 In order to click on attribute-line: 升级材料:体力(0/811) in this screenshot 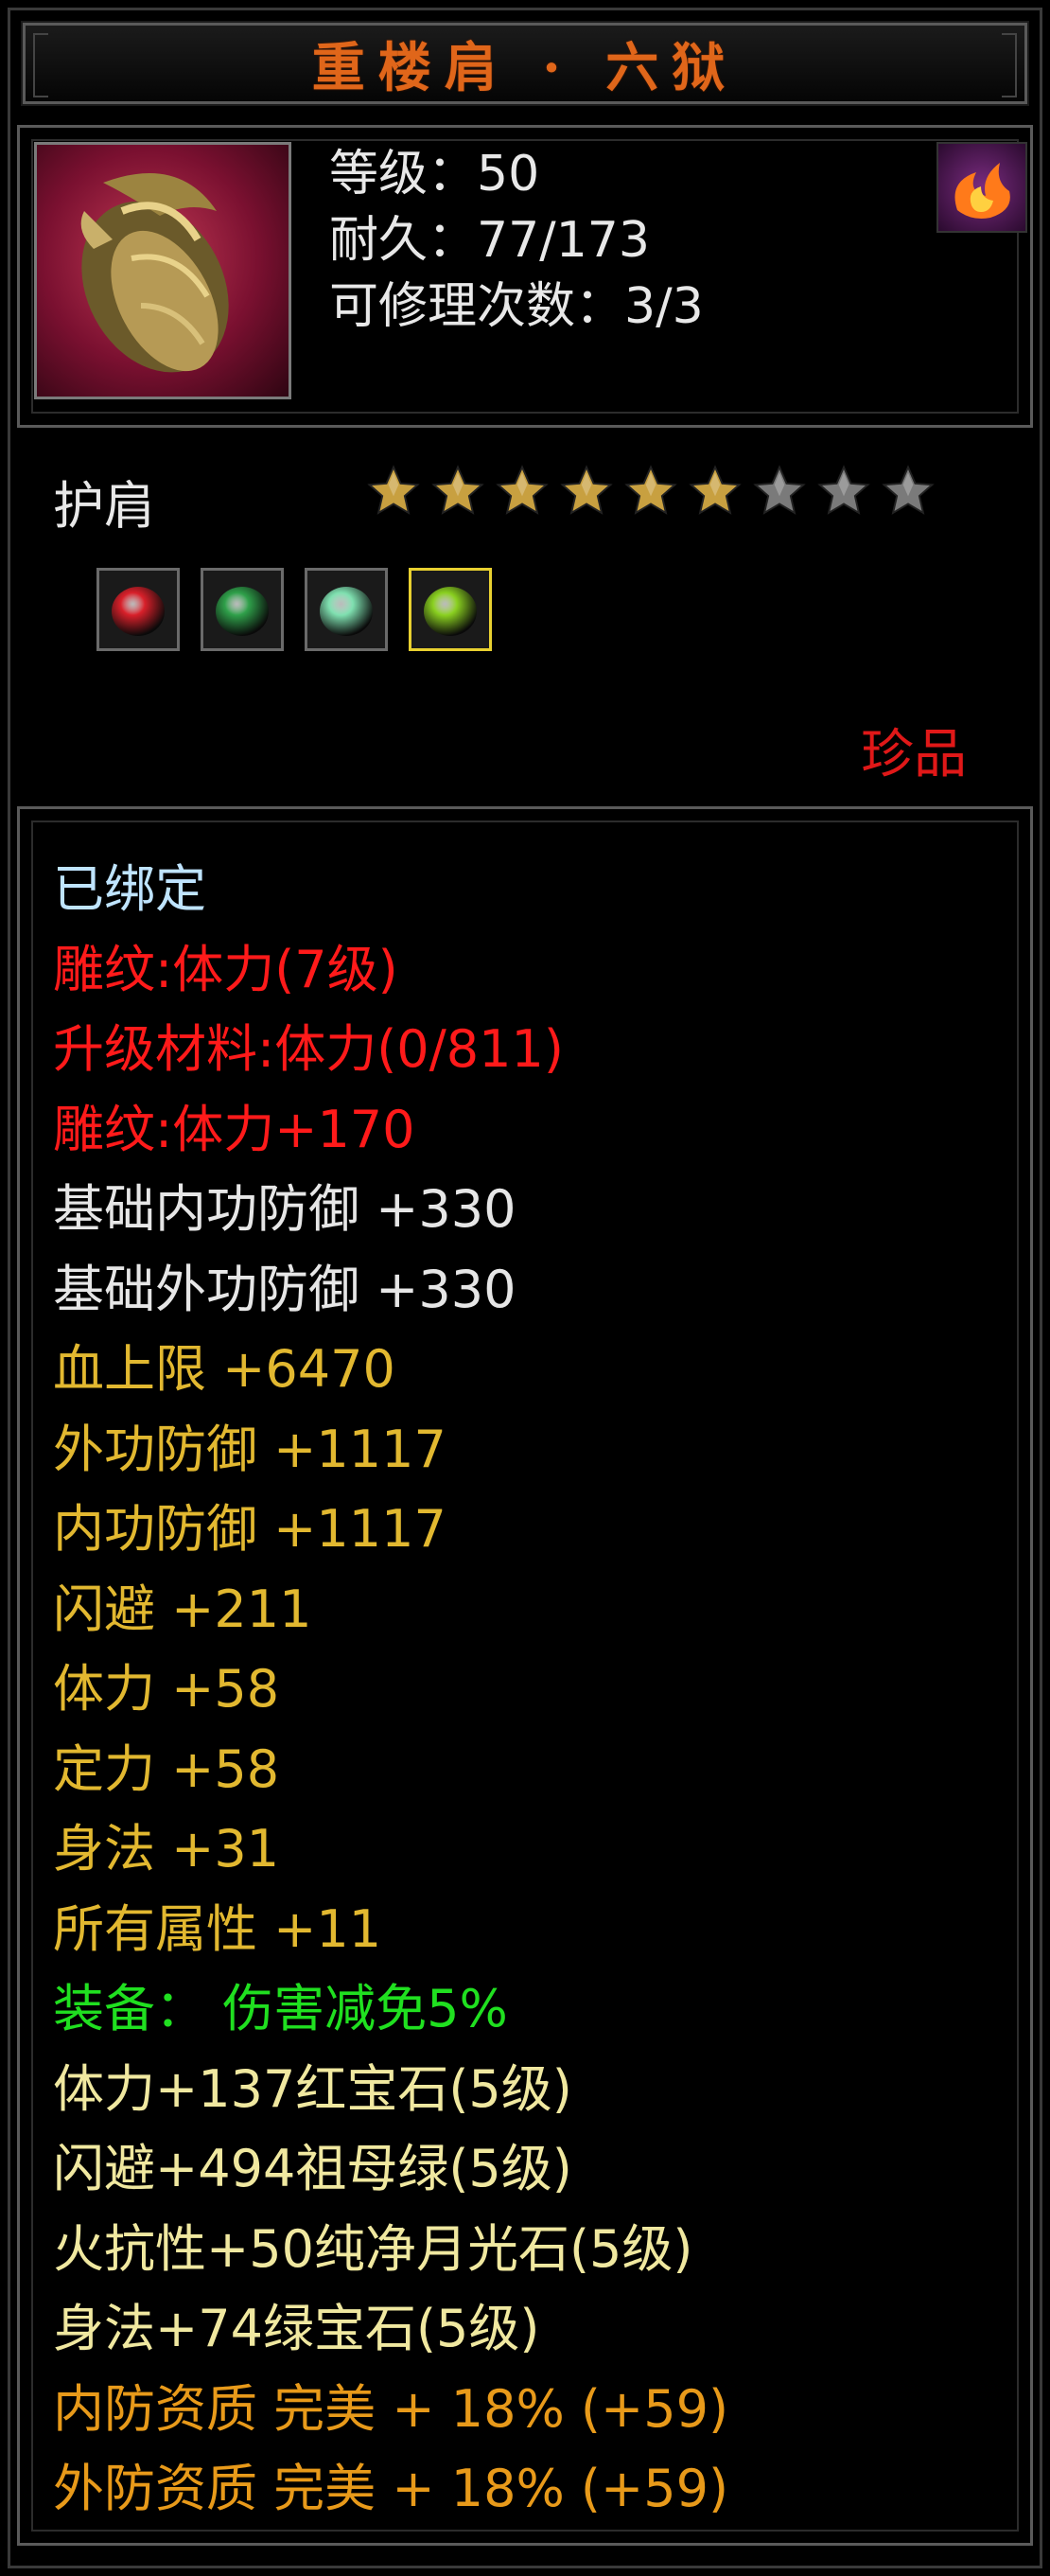, I will do `click(308, 1049)`.